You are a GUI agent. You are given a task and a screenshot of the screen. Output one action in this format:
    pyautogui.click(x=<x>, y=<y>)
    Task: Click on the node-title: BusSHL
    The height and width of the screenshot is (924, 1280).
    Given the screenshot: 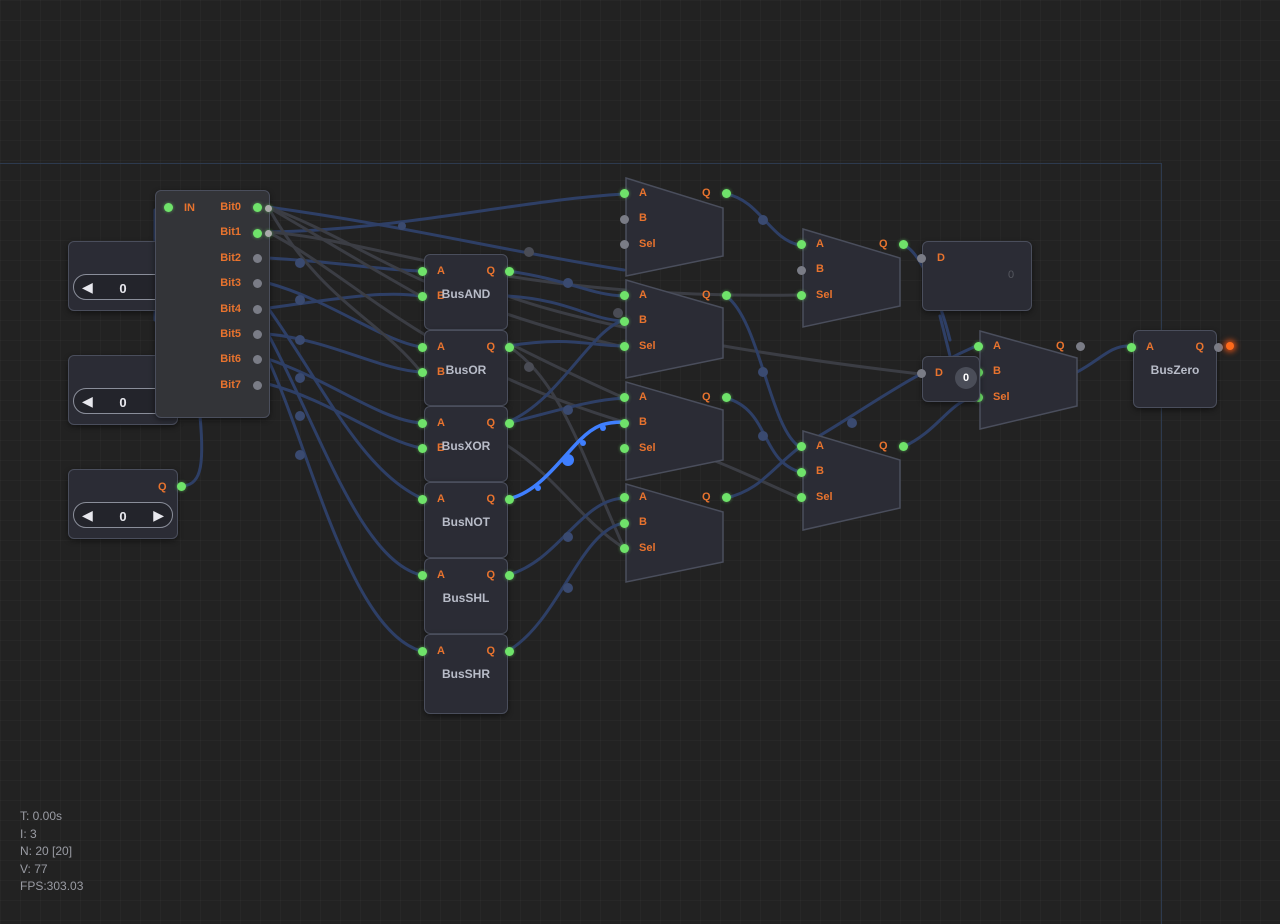 What is the action you would take?
    pyautogui.click(x=466, y=598)
    